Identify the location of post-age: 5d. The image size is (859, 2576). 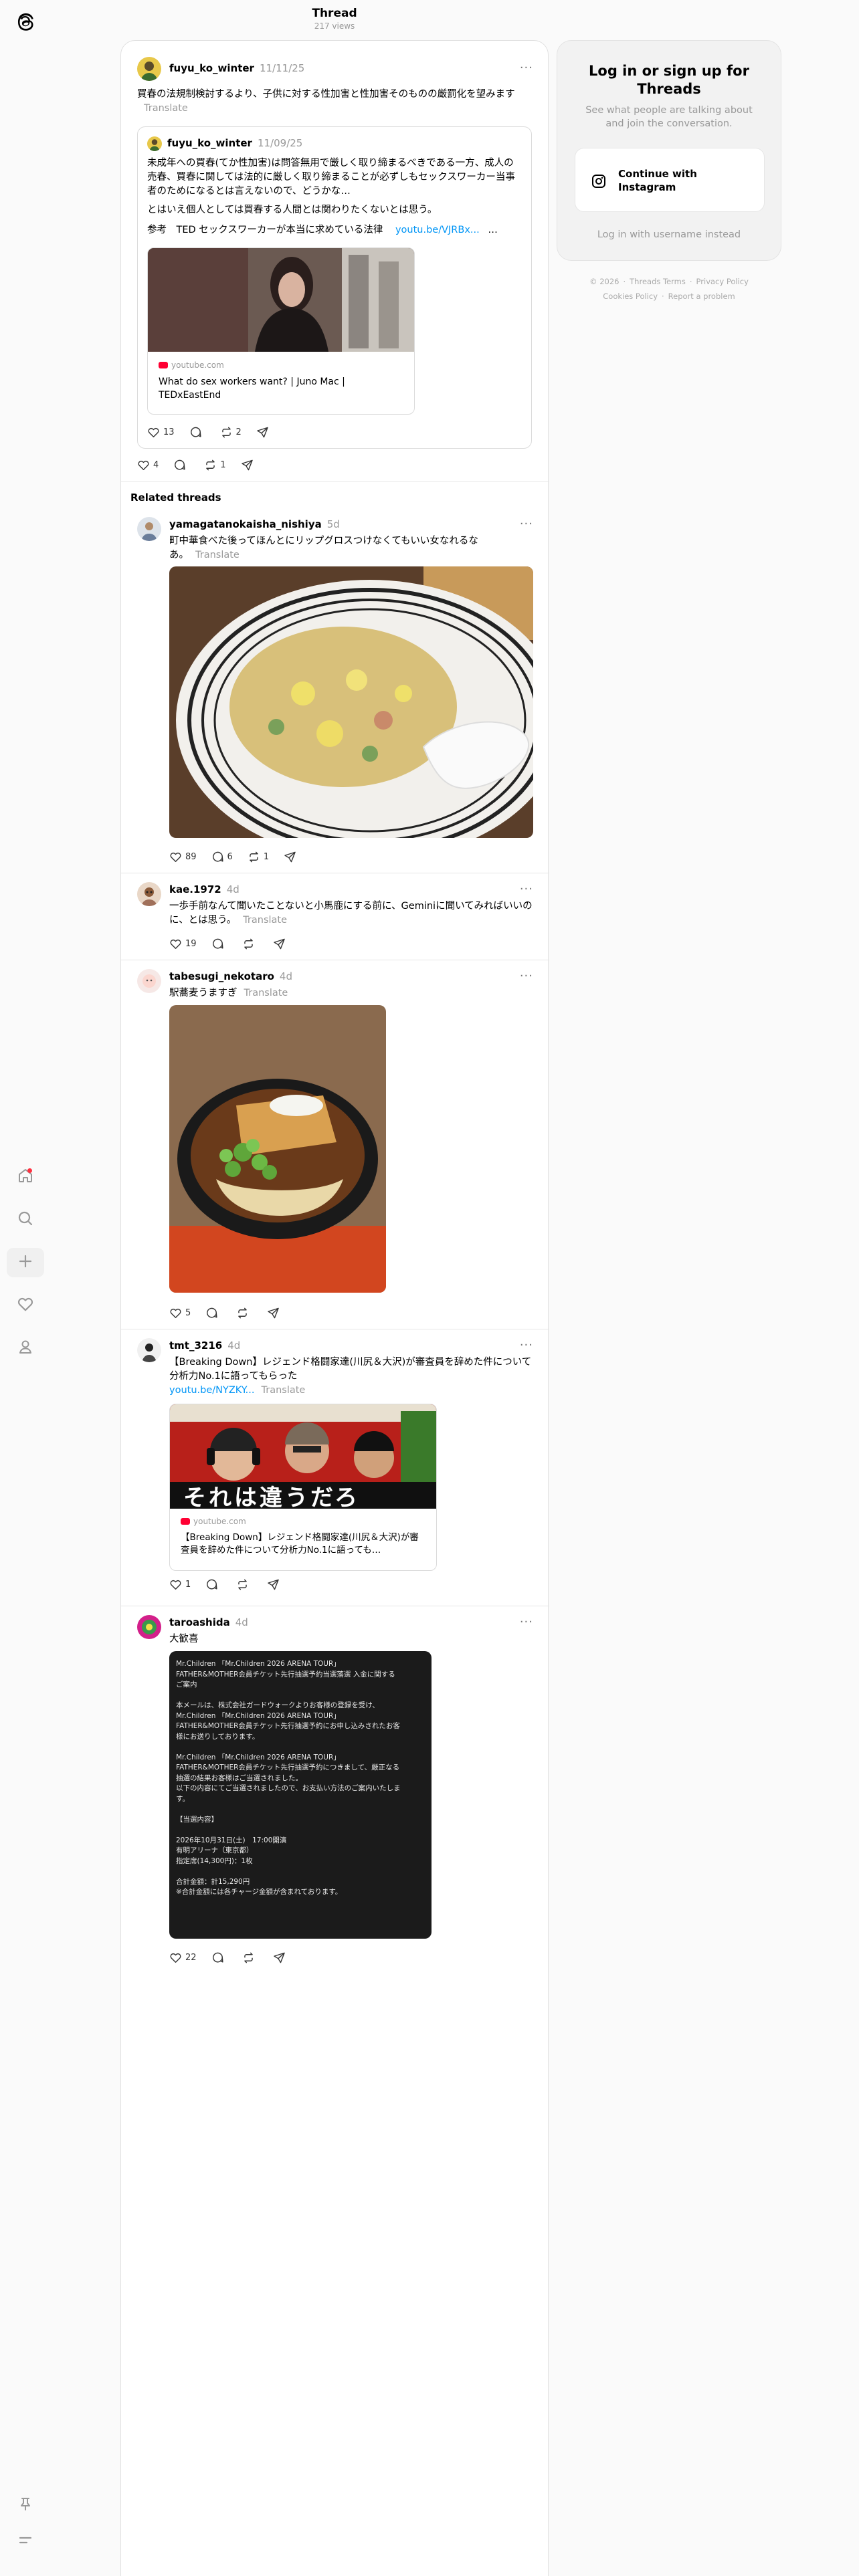
(333, 524).